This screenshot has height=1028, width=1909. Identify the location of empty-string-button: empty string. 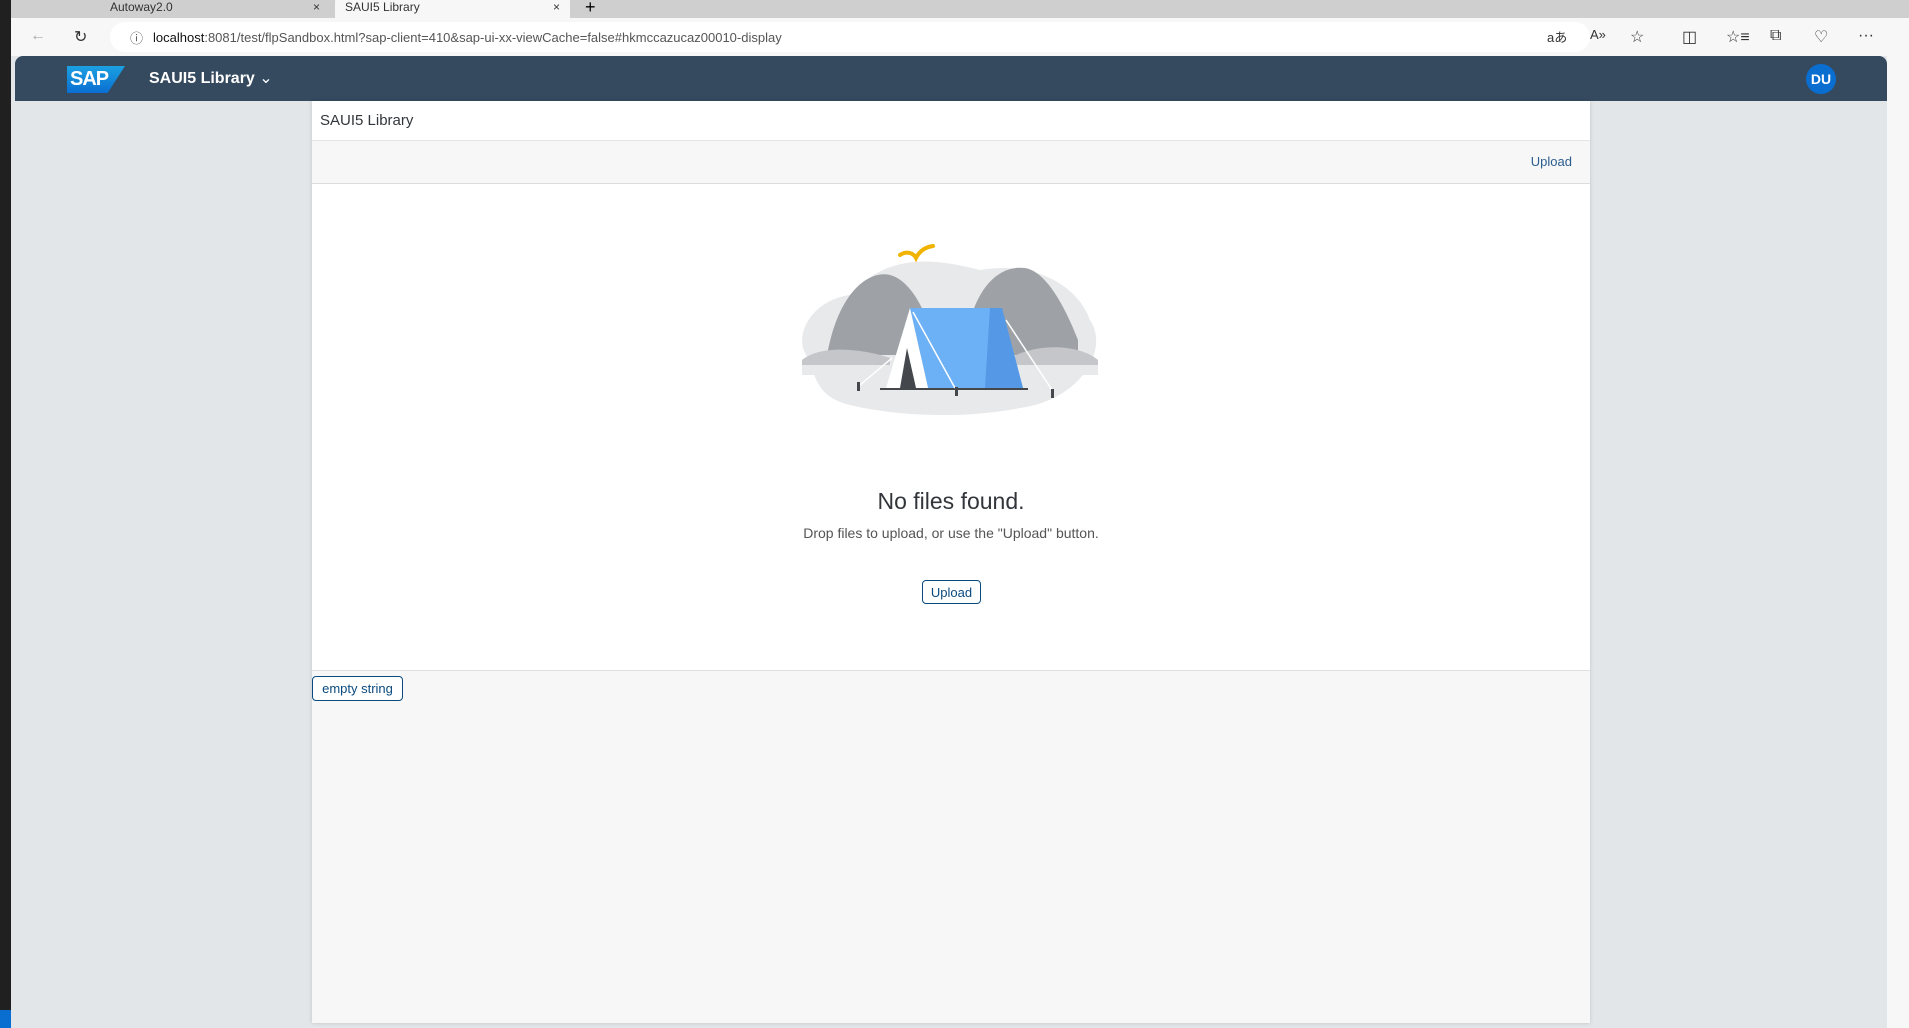
(357, 688).